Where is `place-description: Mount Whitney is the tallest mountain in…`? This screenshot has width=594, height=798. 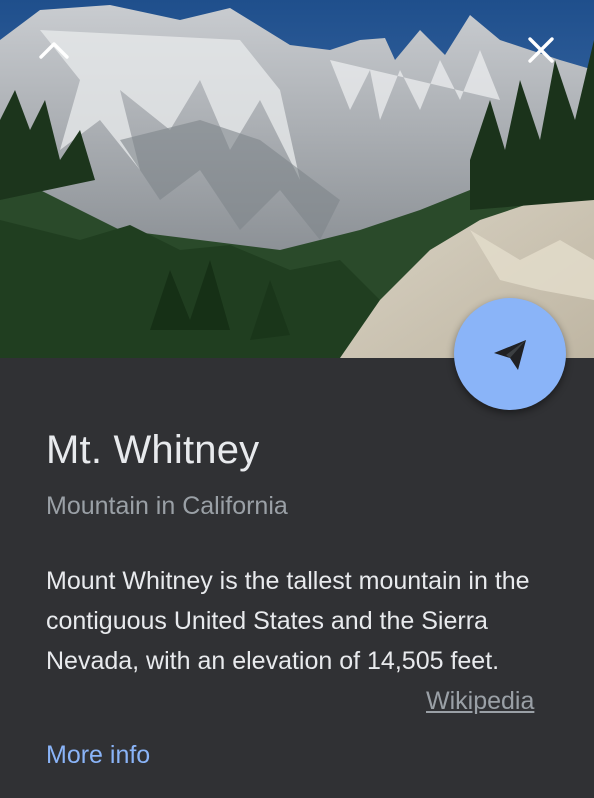 place-description: Mount Whitney is the tallest mountain in… is located at coordinates (288, 621).